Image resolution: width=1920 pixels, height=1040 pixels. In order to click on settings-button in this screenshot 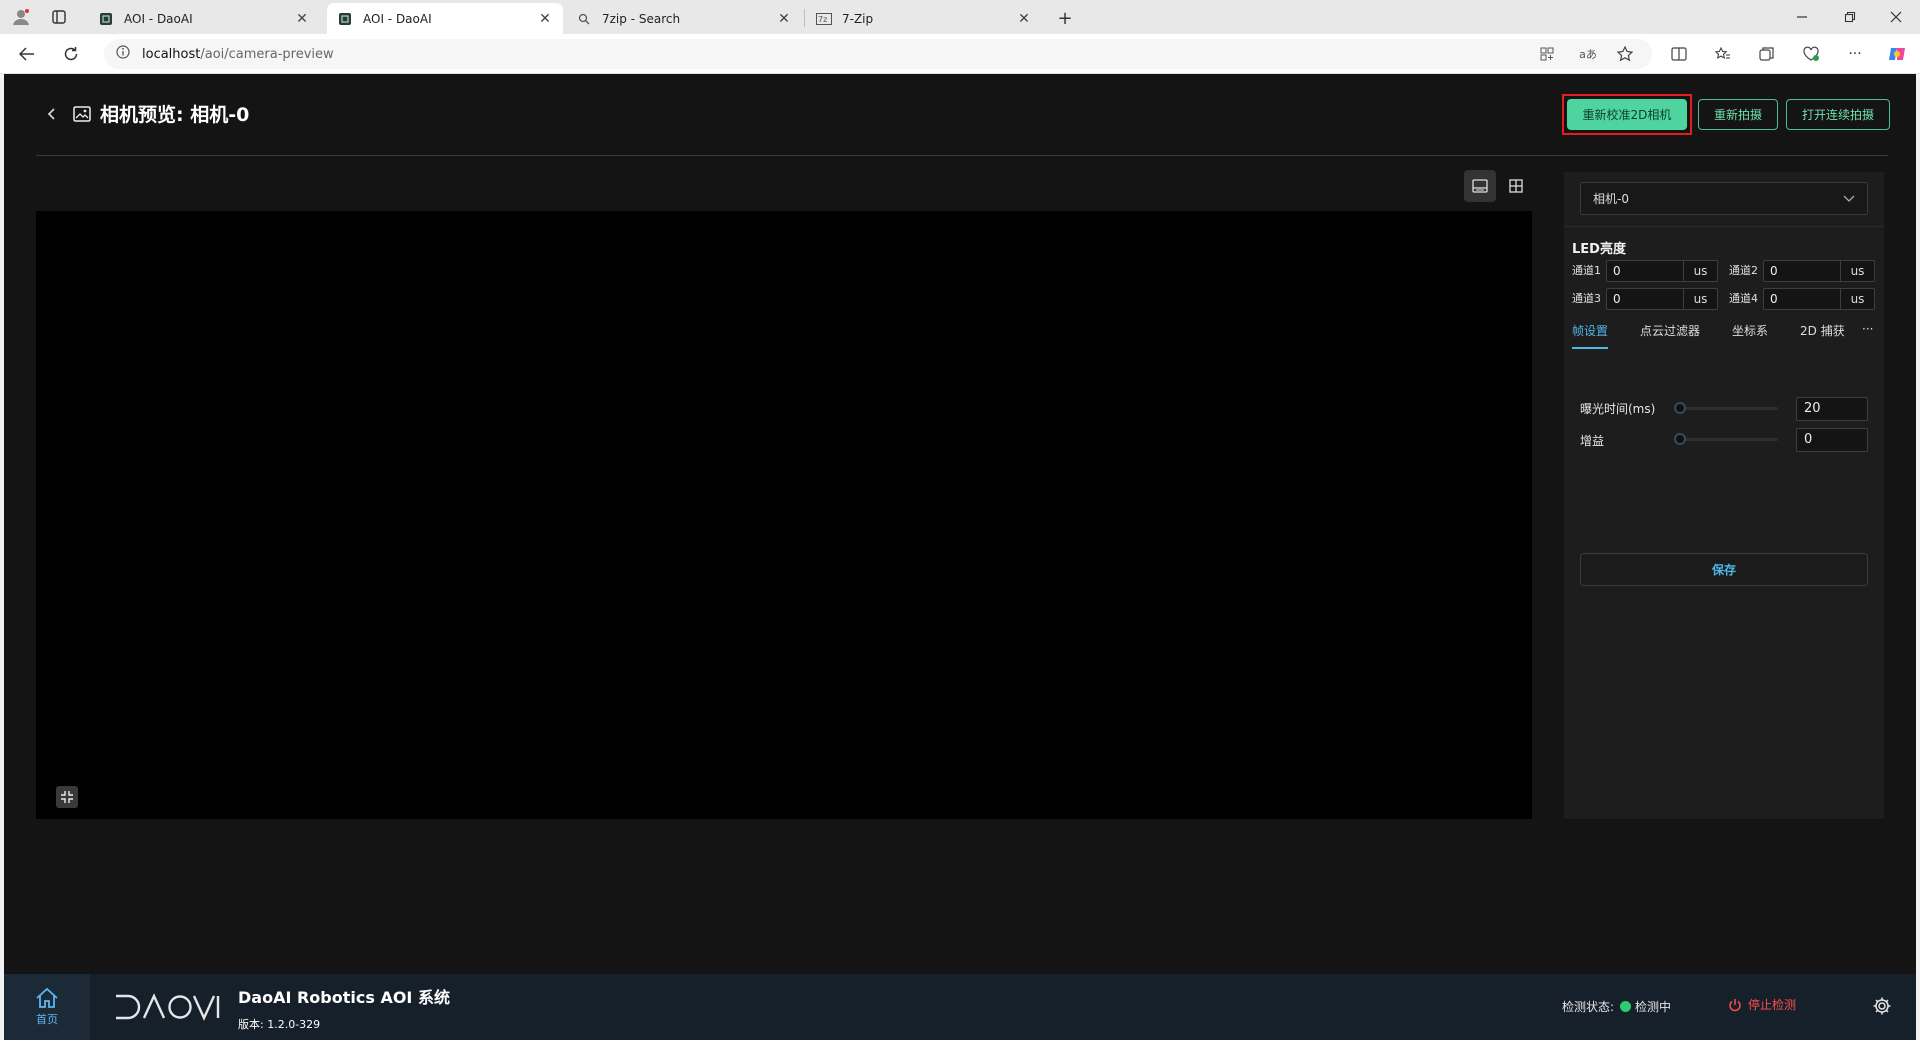, I will do `click(1882, 1006)`.